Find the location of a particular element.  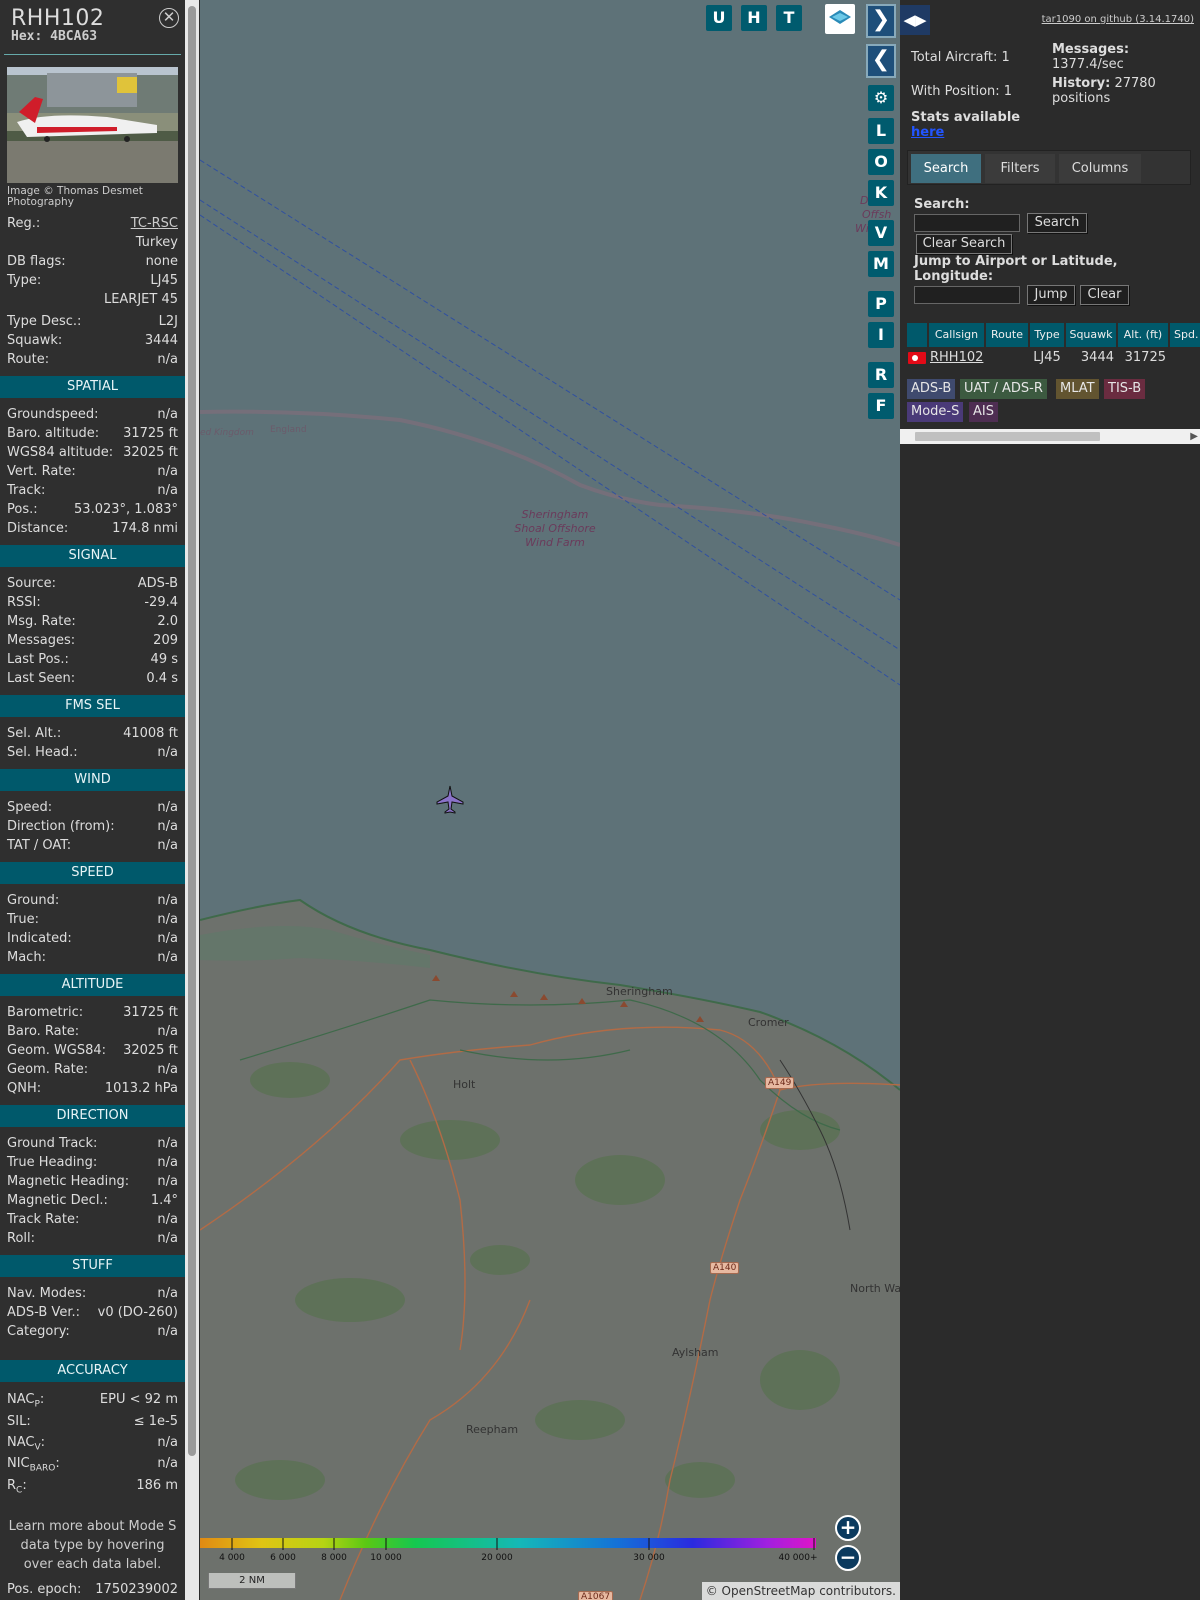

search-input is located at coordinates (967, 223).